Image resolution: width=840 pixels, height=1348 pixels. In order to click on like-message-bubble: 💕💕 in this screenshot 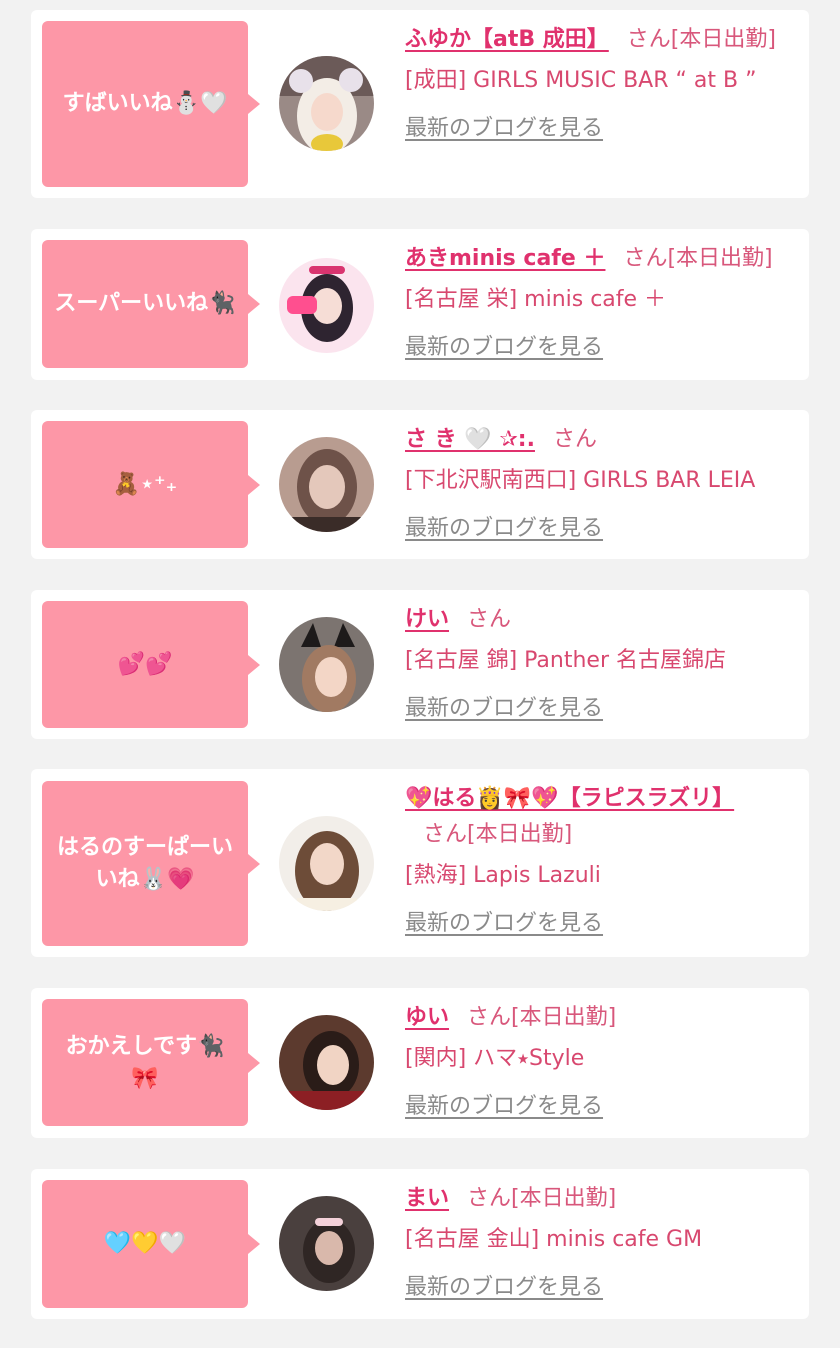, I will do `click(151, 664)`.